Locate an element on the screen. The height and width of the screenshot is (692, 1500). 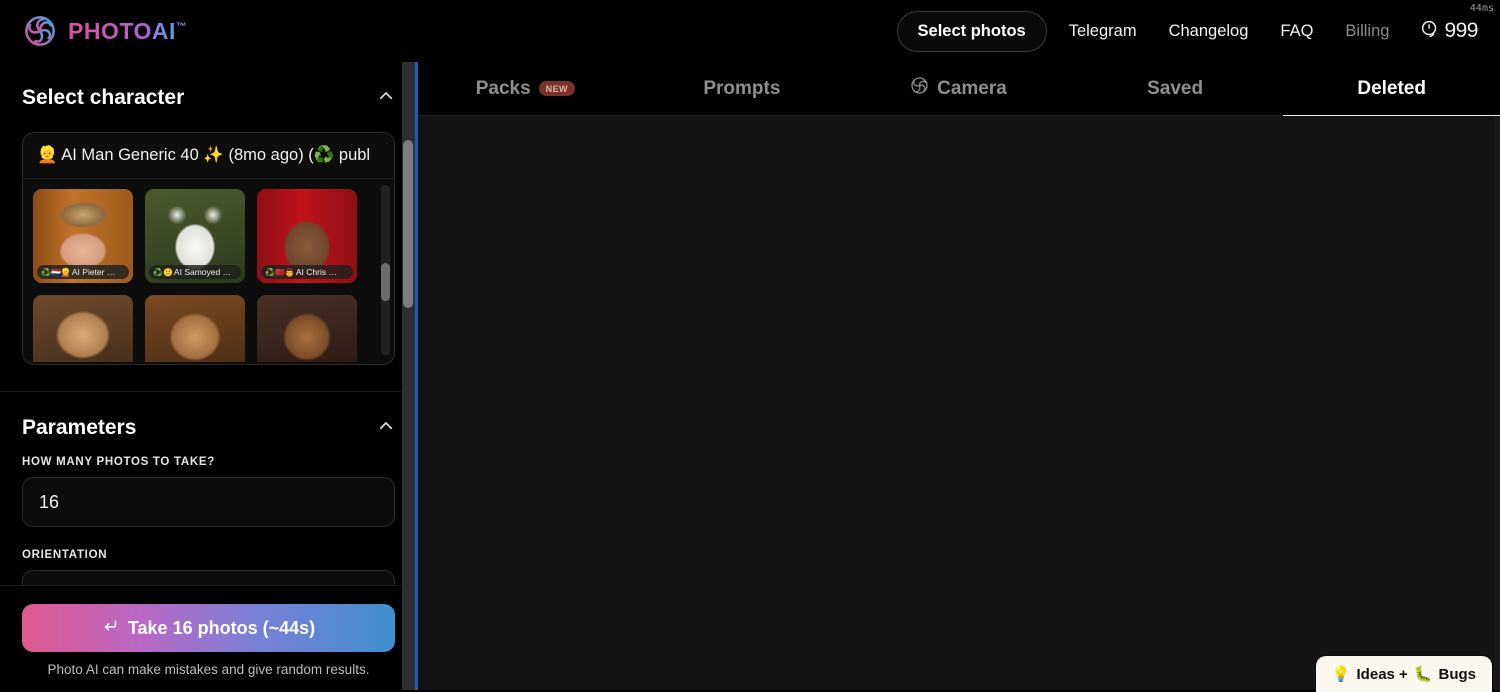
panel-resize-divider is located at coordinates (416, 377).